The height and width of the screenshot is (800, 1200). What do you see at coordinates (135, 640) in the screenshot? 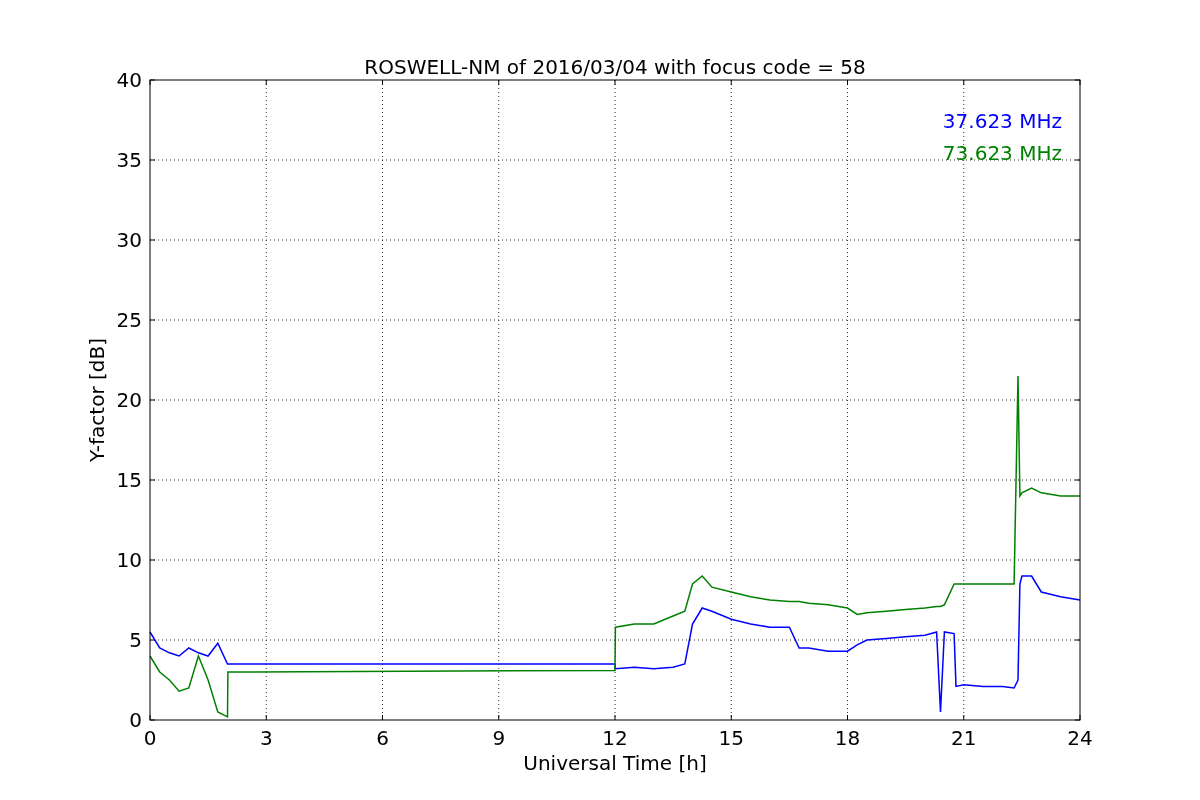
I see `axis-tick-label: 5` at bounding box center [135, 640].